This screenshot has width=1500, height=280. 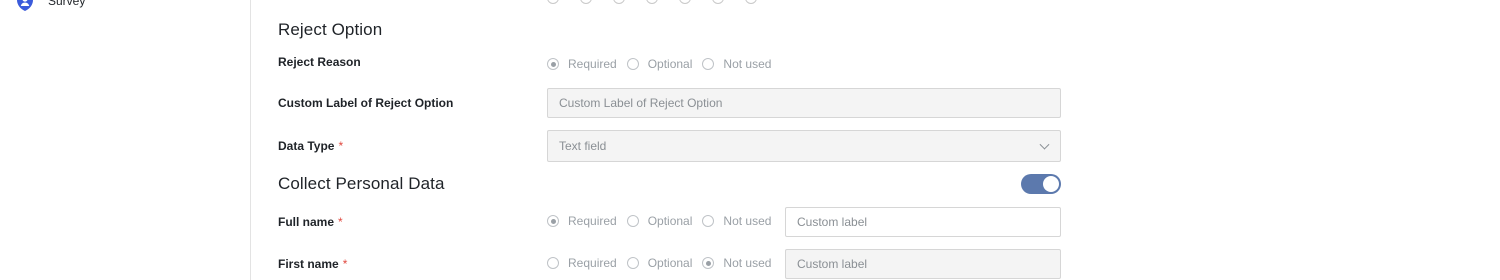 I want to click on first-name-radio-group: Required Optional Not used, so click(x=664, y=263).